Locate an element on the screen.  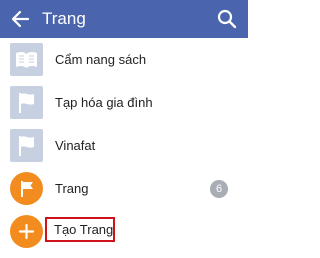
list-item-label: Trang is located at coordinates (72, 188).